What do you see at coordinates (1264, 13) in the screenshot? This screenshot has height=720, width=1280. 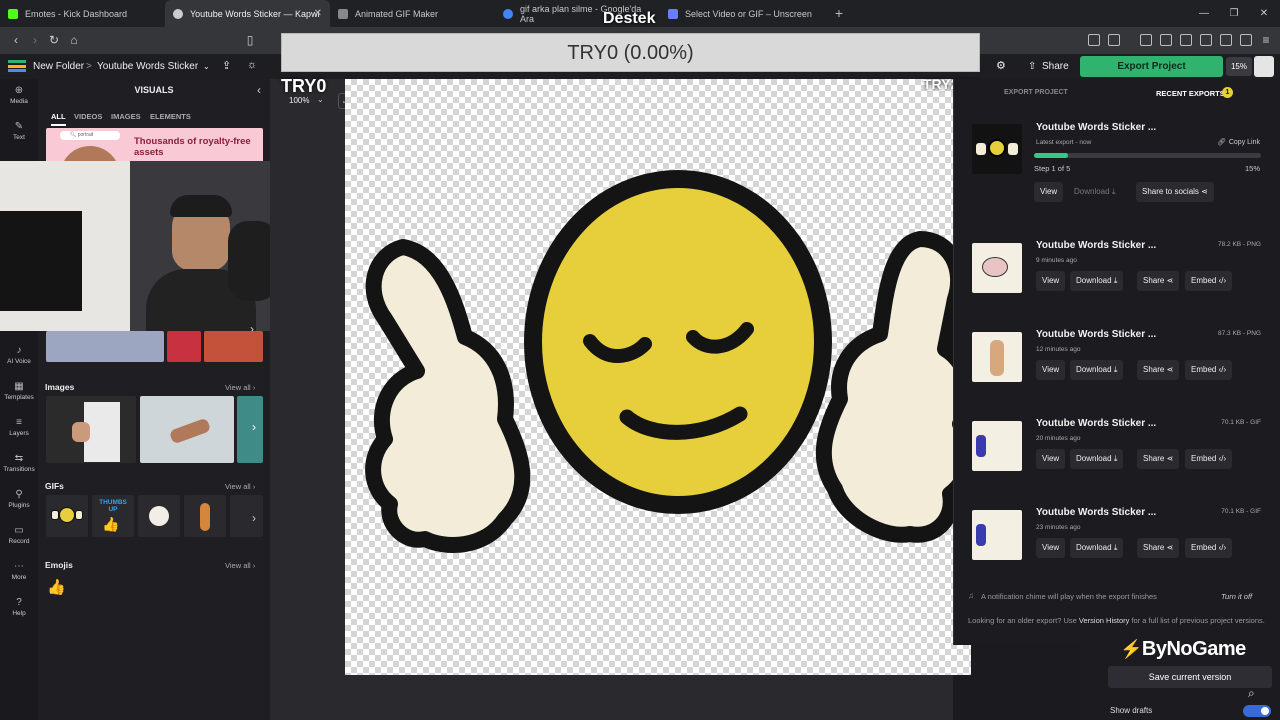 I see `window-close-button: ✕` at bounding box center [1264, 13].